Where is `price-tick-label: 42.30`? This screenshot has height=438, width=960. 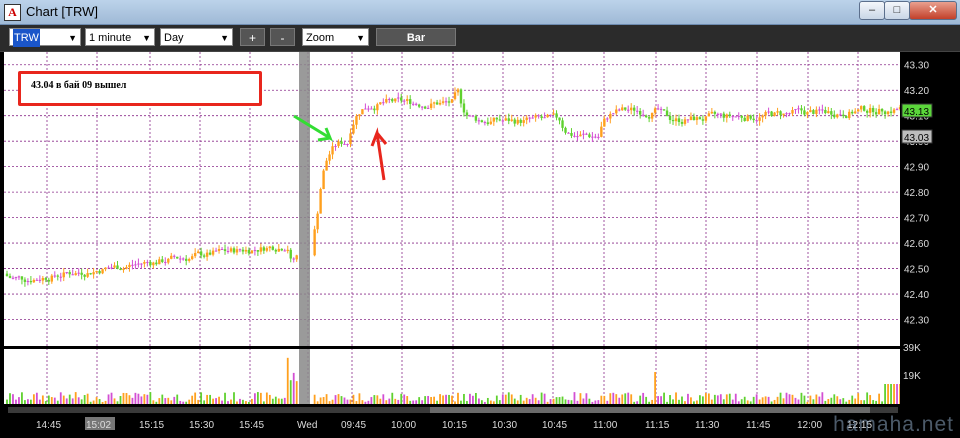 price-tick-label: 42.30 is located at coordinates (916, 321).